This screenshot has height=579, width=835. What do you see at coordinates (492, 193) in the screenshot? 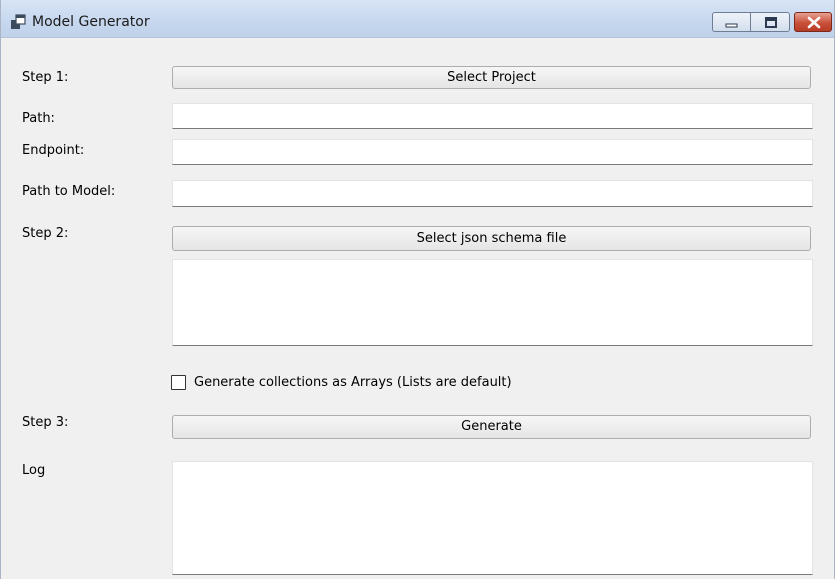
I see `path-to-model-input` at bounding box center [492, 193].